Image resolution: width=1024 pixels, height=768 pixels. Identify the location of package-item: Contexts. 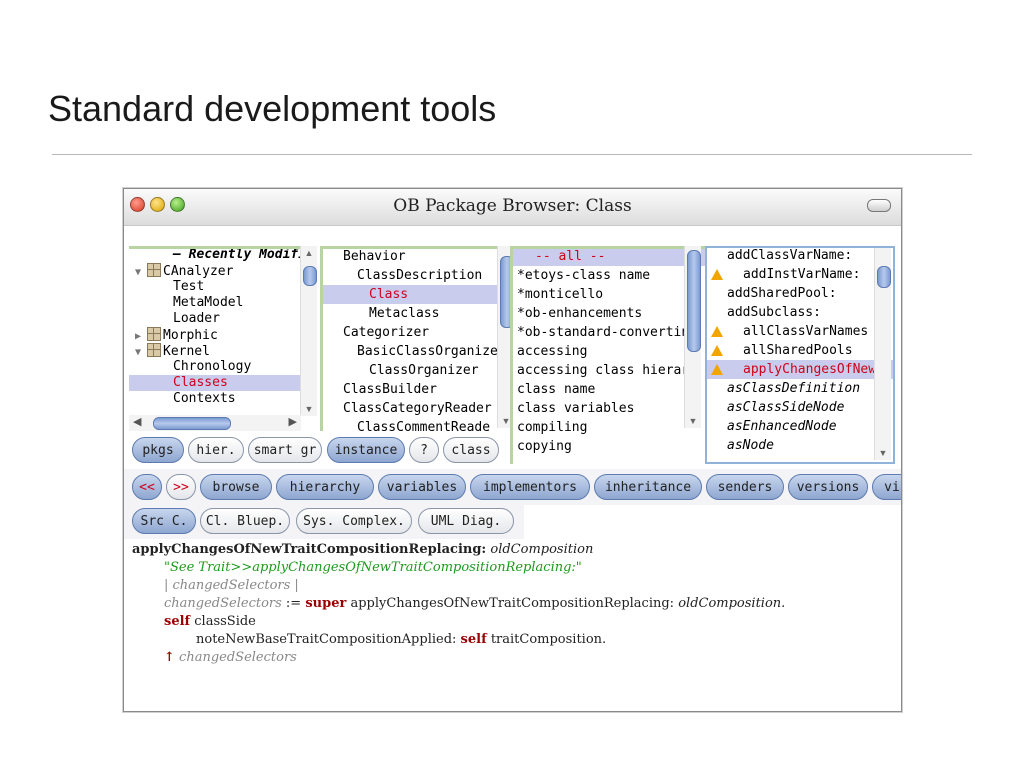
(215, 399).